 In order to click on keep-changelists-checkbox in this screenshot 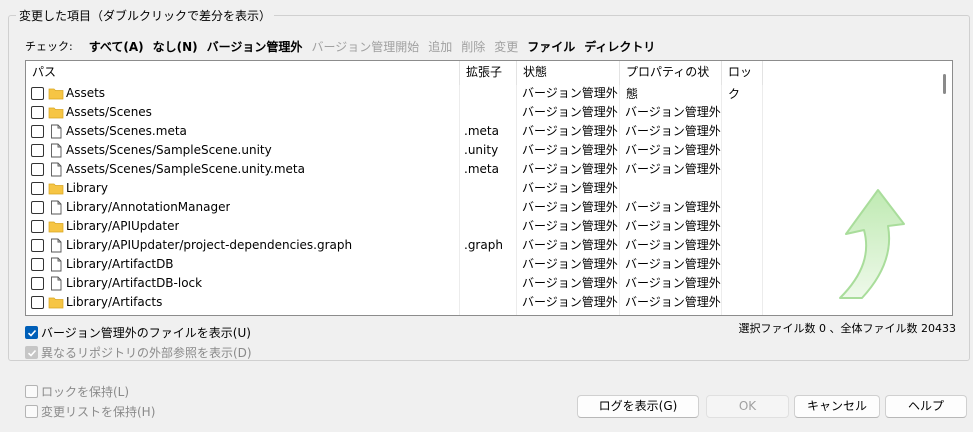, I will do `click(31, 411)`.